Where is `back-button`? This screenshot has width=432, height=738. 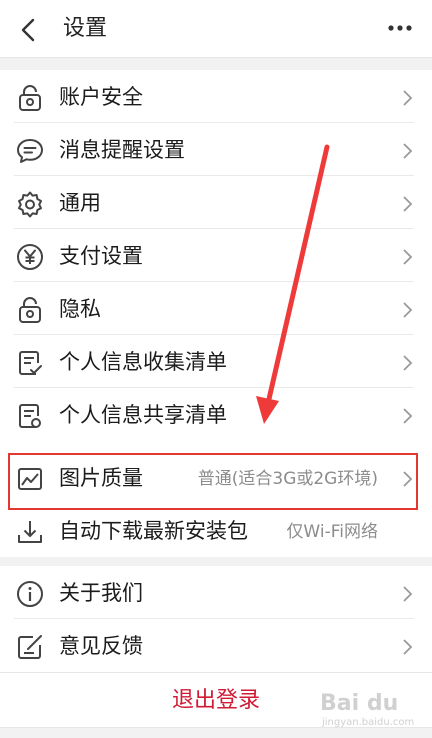 back-button is located at coordinates (29, 29).